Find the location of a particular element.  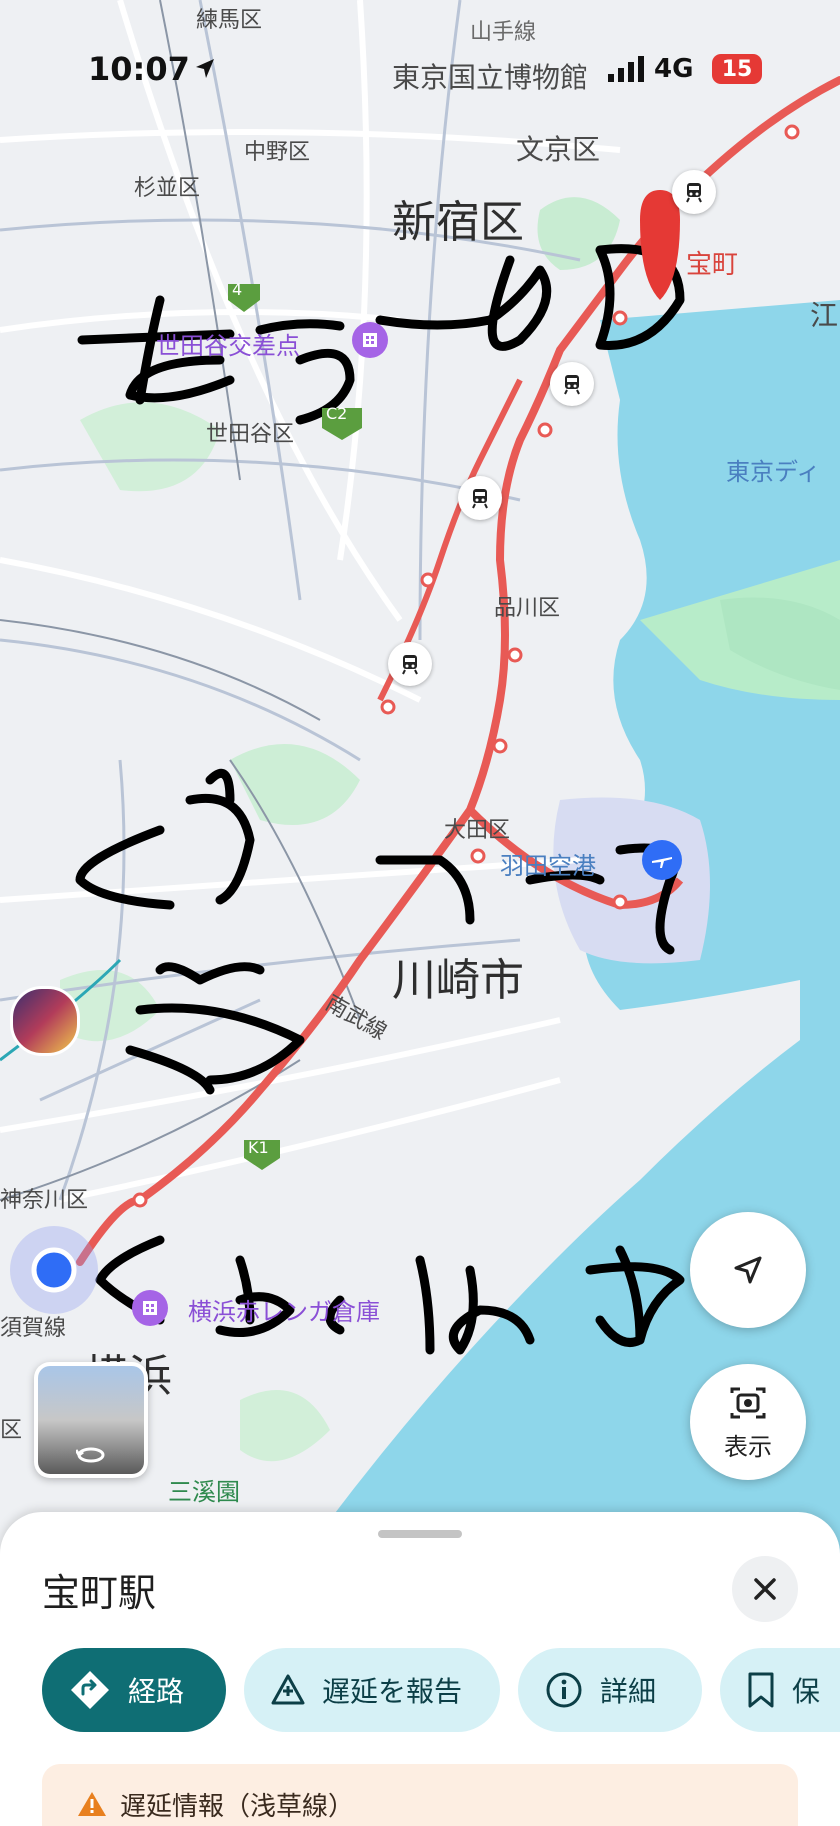

map-label-haneda: 羽田空港 is located at coordinates (548, 866).